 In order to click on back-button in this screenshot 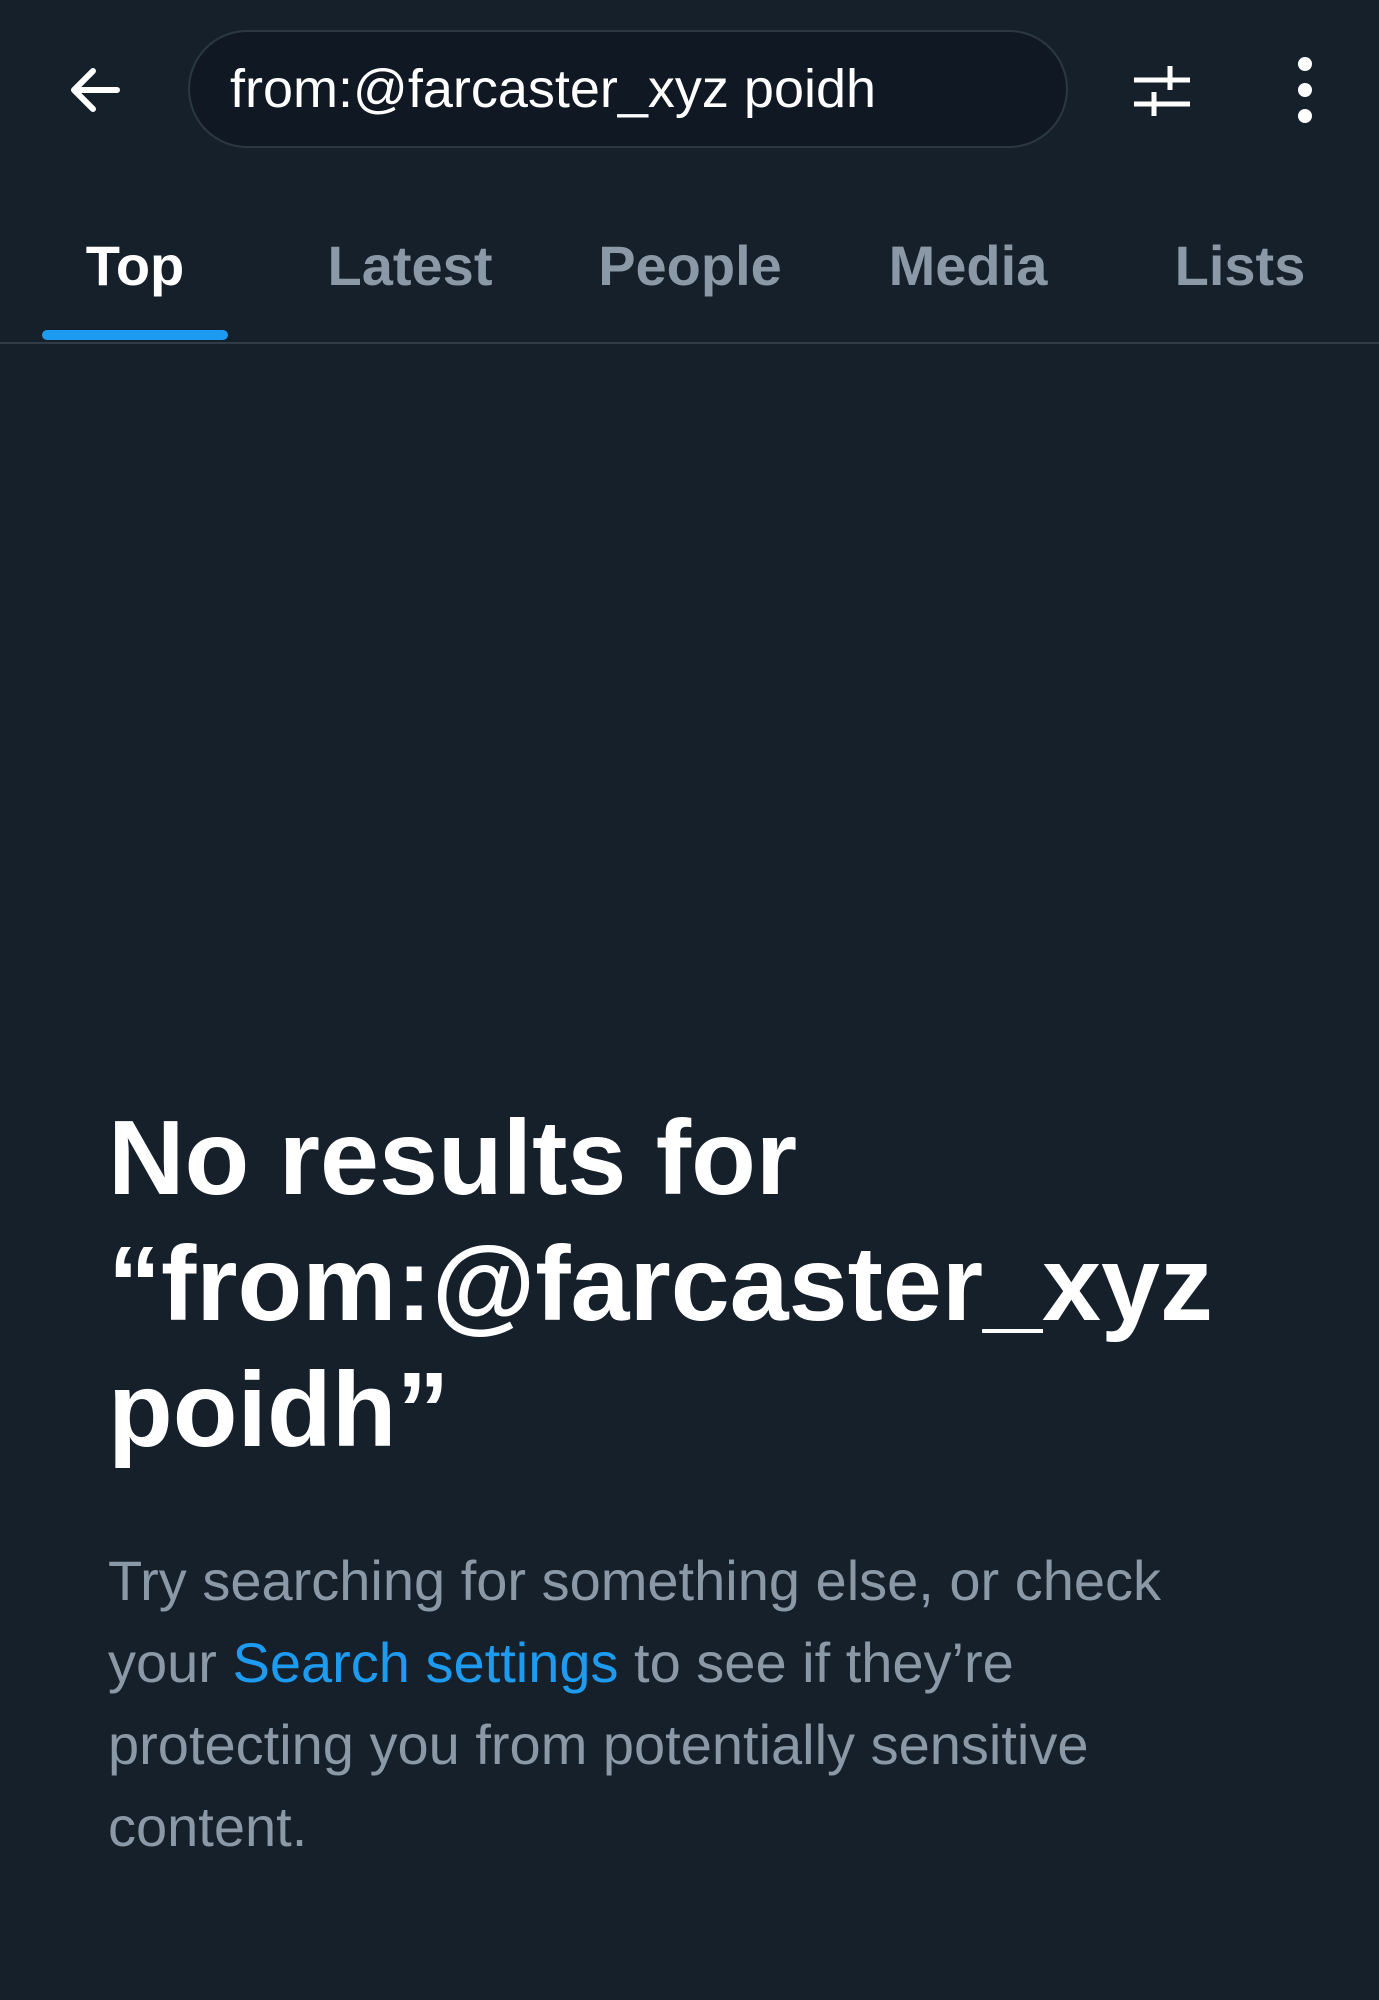, I will do `click(95, 90)`.